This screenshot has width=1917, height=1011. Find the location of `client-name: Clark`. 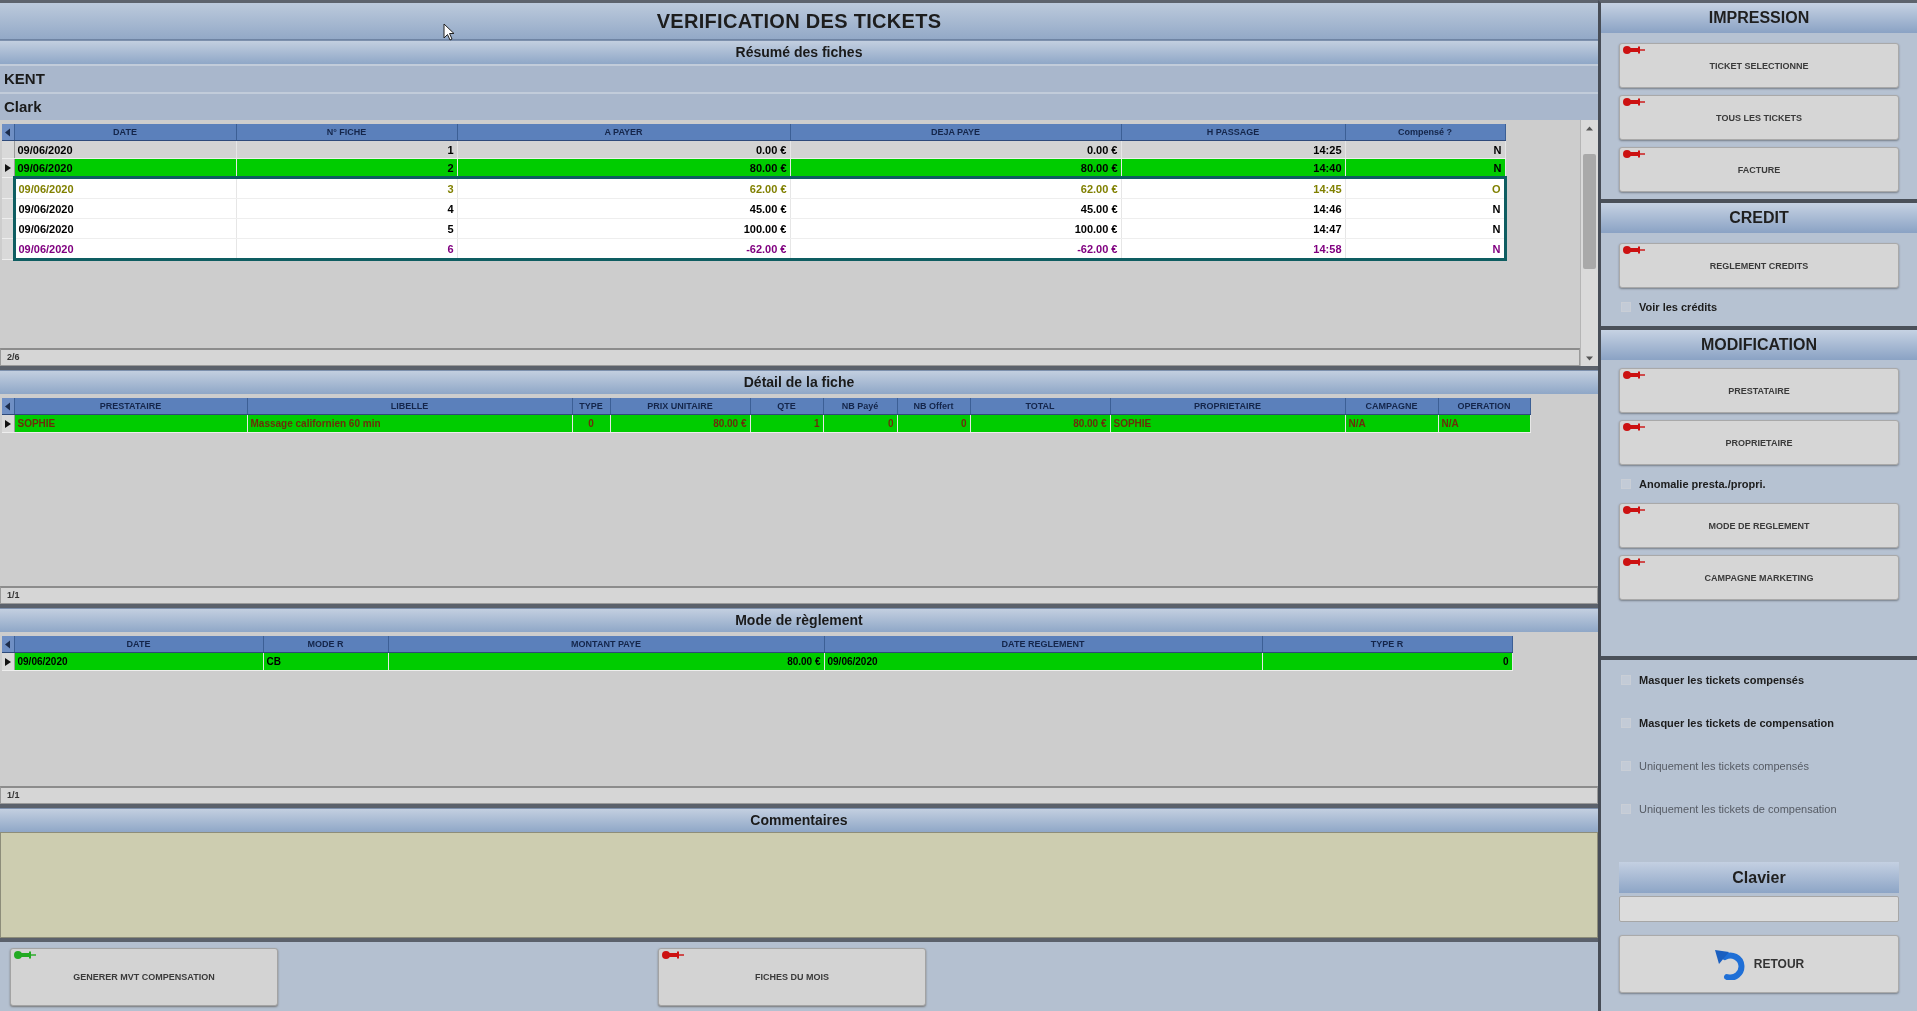

client-name: Clark is located at coordinates (799, 106).